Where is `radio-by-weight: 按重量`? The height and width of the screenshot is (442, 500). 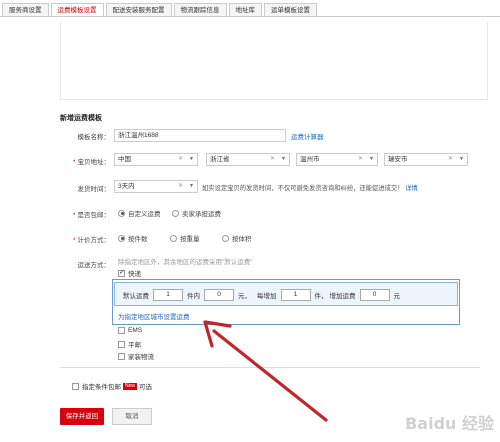 radio-by-weight: 按重量 is located at coordinates (185, 238).